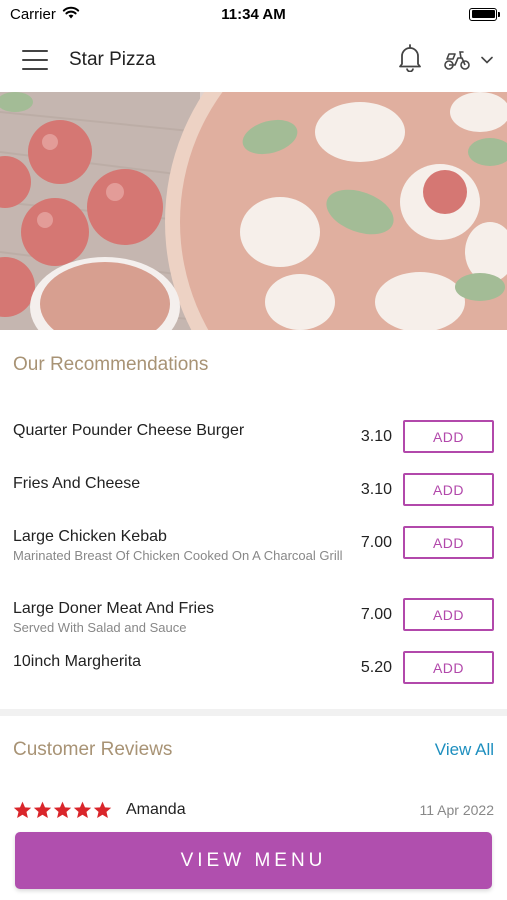 This screenshot has width=507, height=900. What do you see at coordinates (253, 810) in the screenshot?
I see `review-item: Amanda 11 Apr 2022` at bounding box center [253, 810].